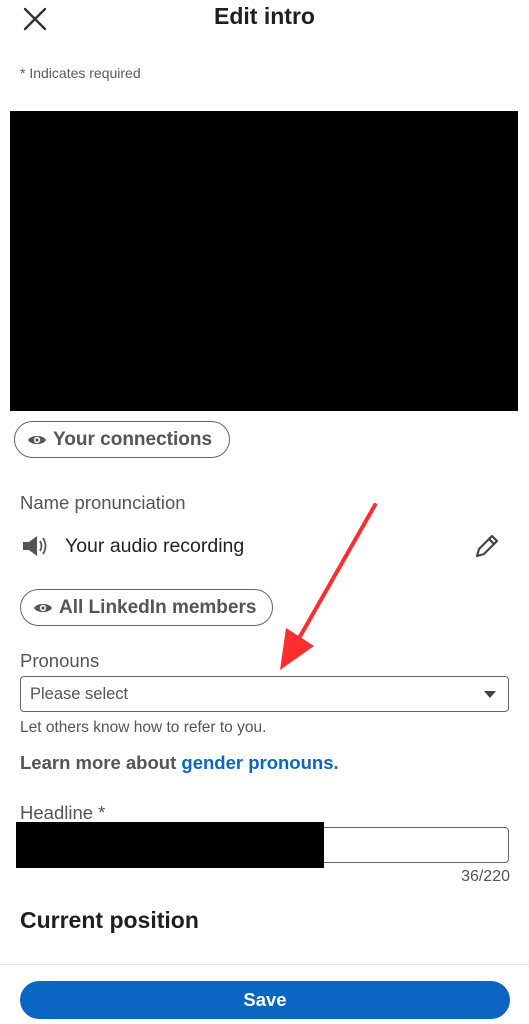 The image size is (529, 1024). Describe the element at coordinates (257, 762) in the screenshot. I see `gender-pronouns-link: gender pronouns` at that location.